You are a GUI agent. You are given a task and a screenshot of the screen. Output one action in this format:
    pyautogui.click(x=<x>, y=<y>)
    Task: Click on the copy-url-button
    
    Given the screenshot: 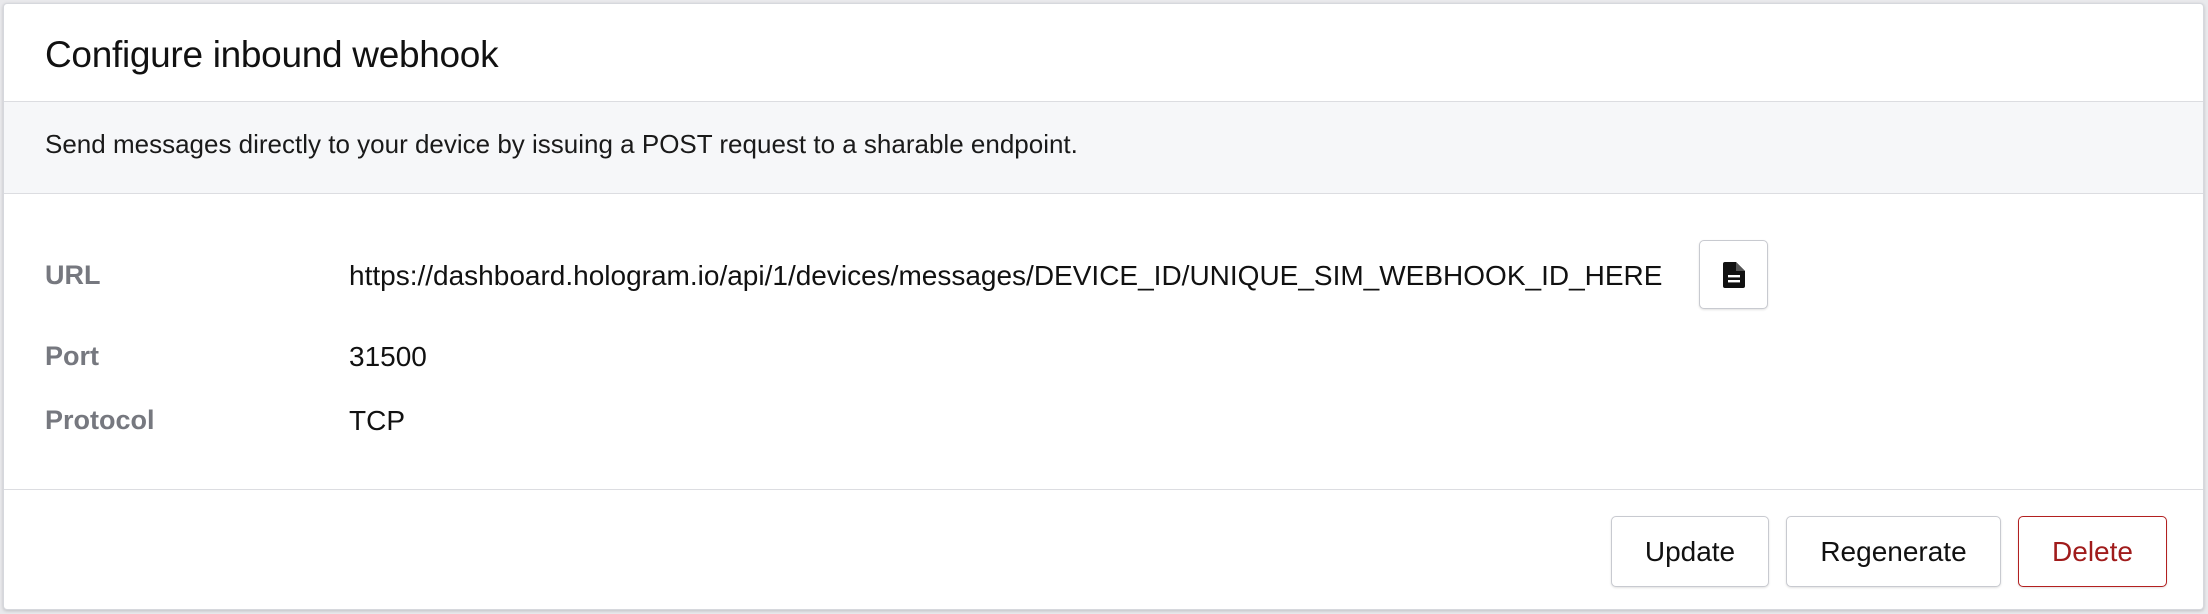 What is the action you would take?
    pyautogui.click(x=1733, y=274)
    